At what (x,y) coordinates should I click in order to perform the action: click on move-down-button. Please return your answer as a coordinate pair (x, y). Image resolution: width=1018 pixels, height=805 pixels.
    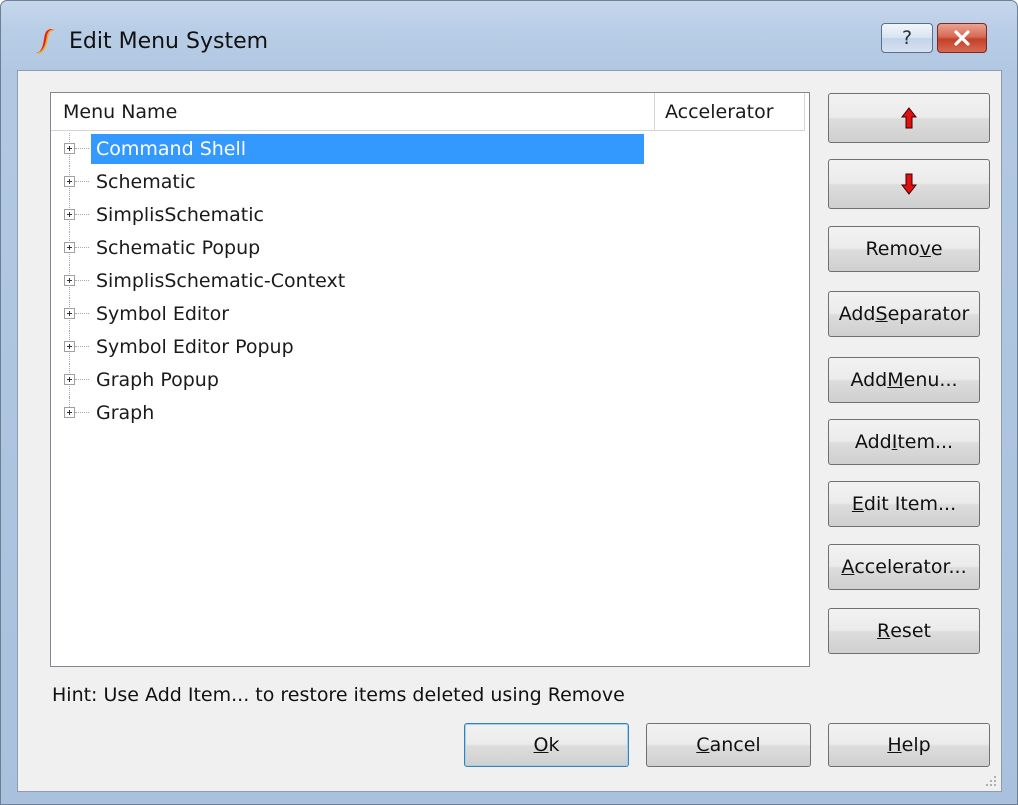
    Looking at the image, I should click on (909, 184).